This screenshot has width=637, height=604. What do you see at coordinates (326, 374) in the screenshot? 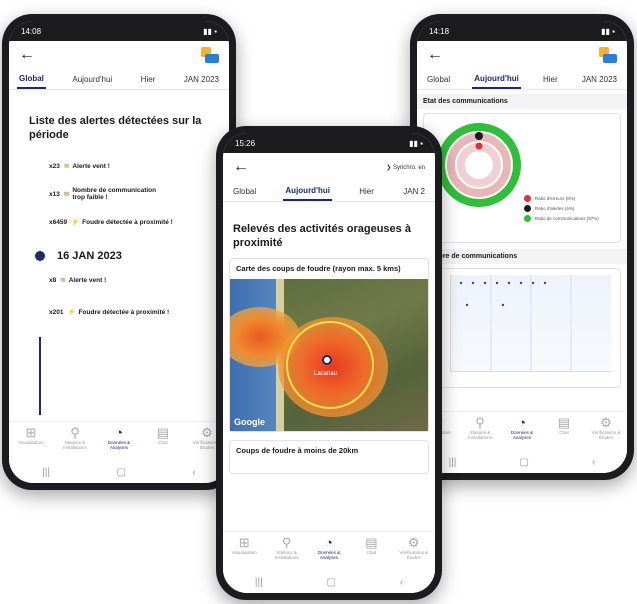
I see `map-place-label: Lacanau` at bounding box center [326, 374].